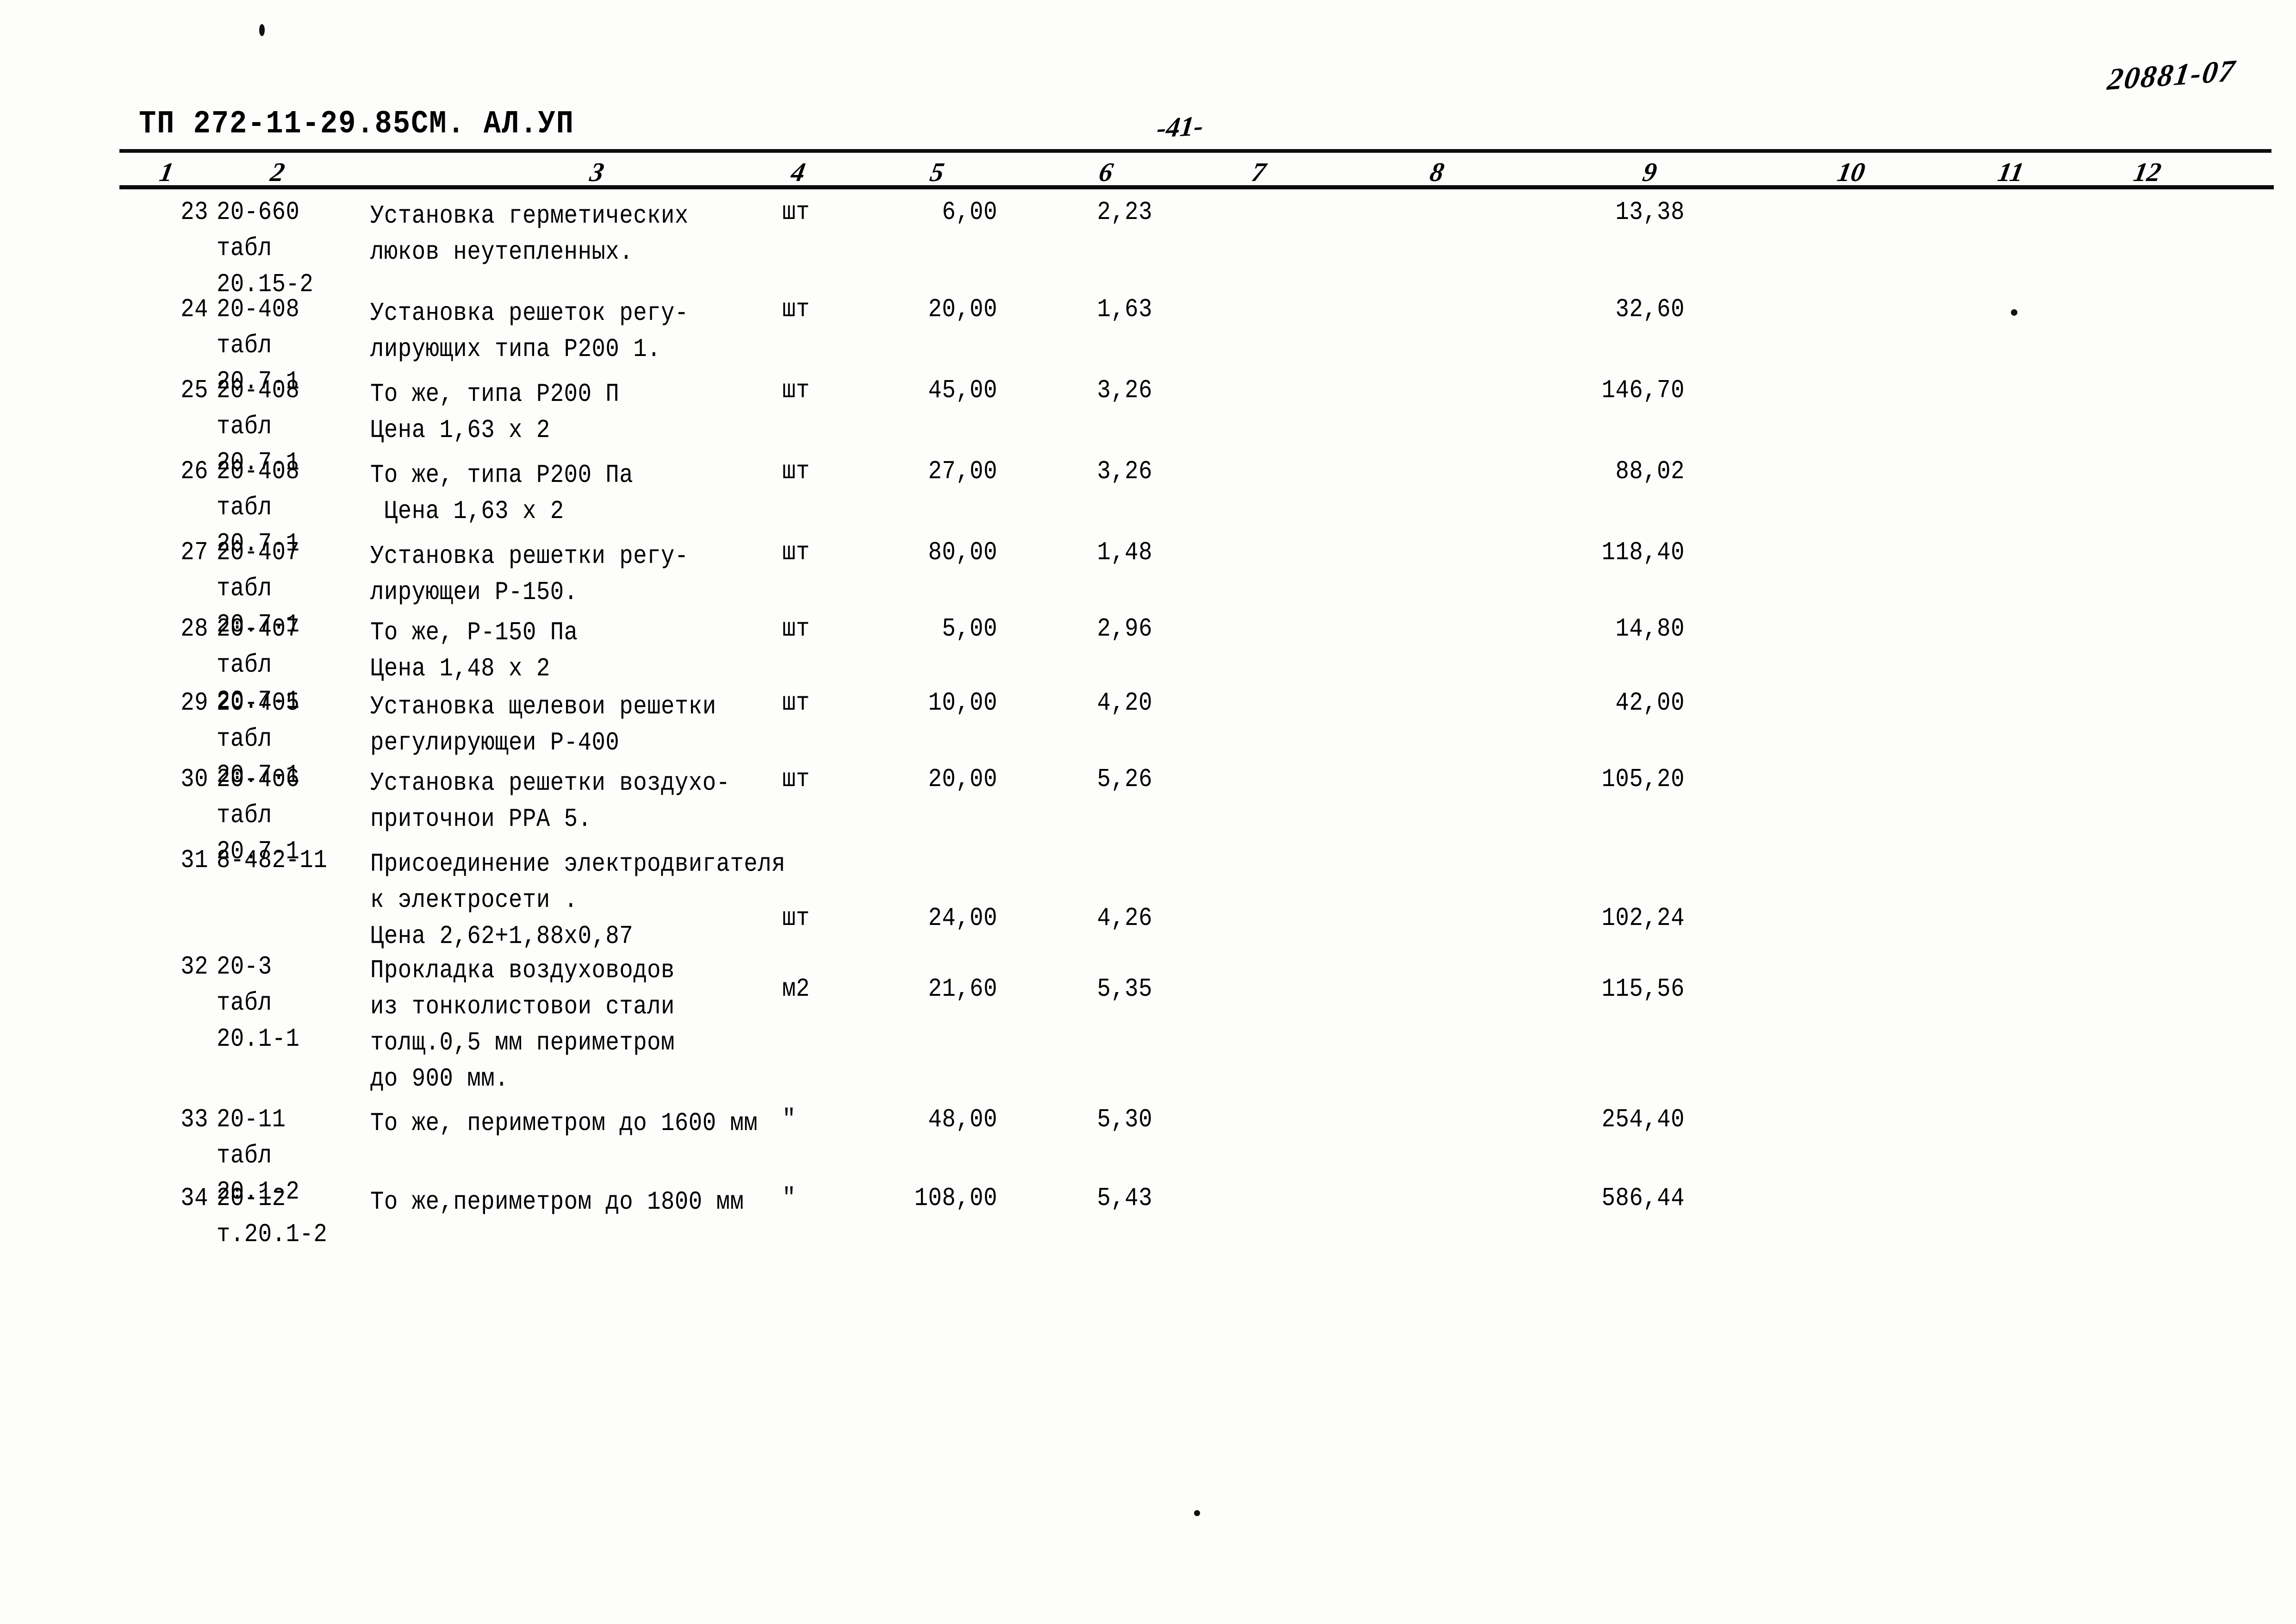  Describe the element at coordinates (502, 475) in the screenshot. I see `work-description-line: То же, типа Р200 Па` at that location.